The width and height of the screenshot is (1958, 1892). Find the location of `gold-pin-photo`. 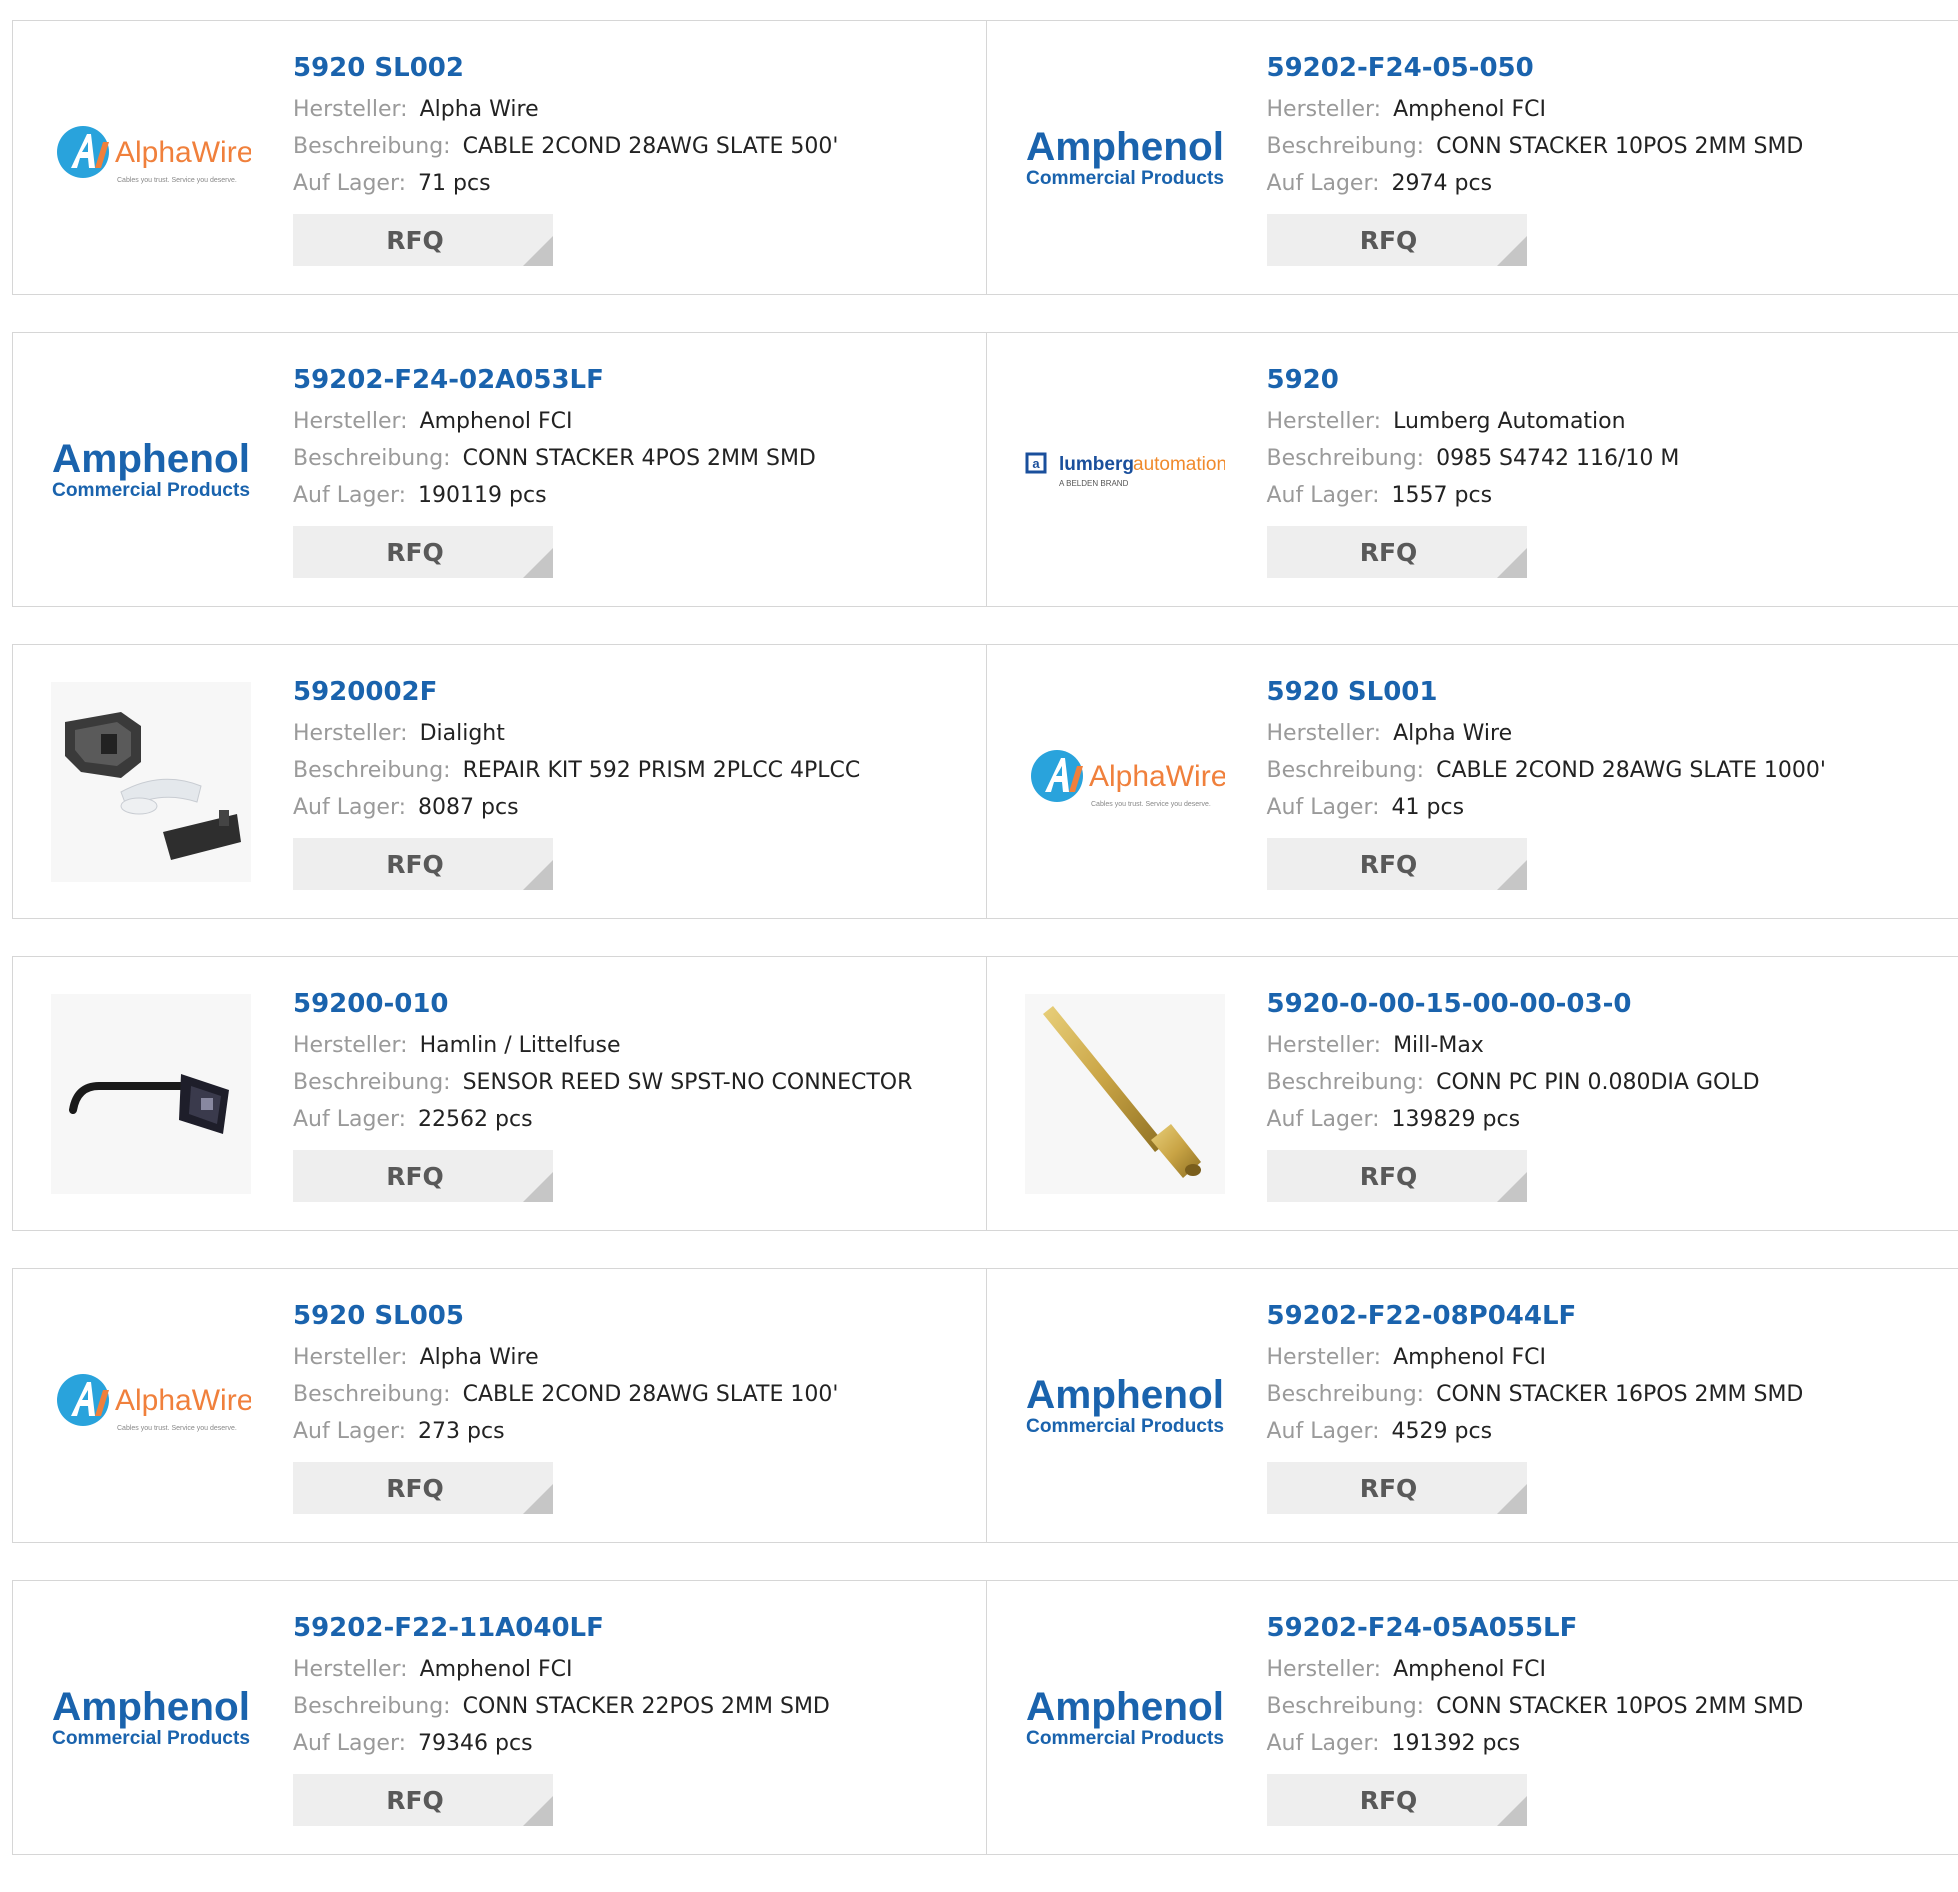

gold-pin-photo is located at coordinates (1125, 1094).